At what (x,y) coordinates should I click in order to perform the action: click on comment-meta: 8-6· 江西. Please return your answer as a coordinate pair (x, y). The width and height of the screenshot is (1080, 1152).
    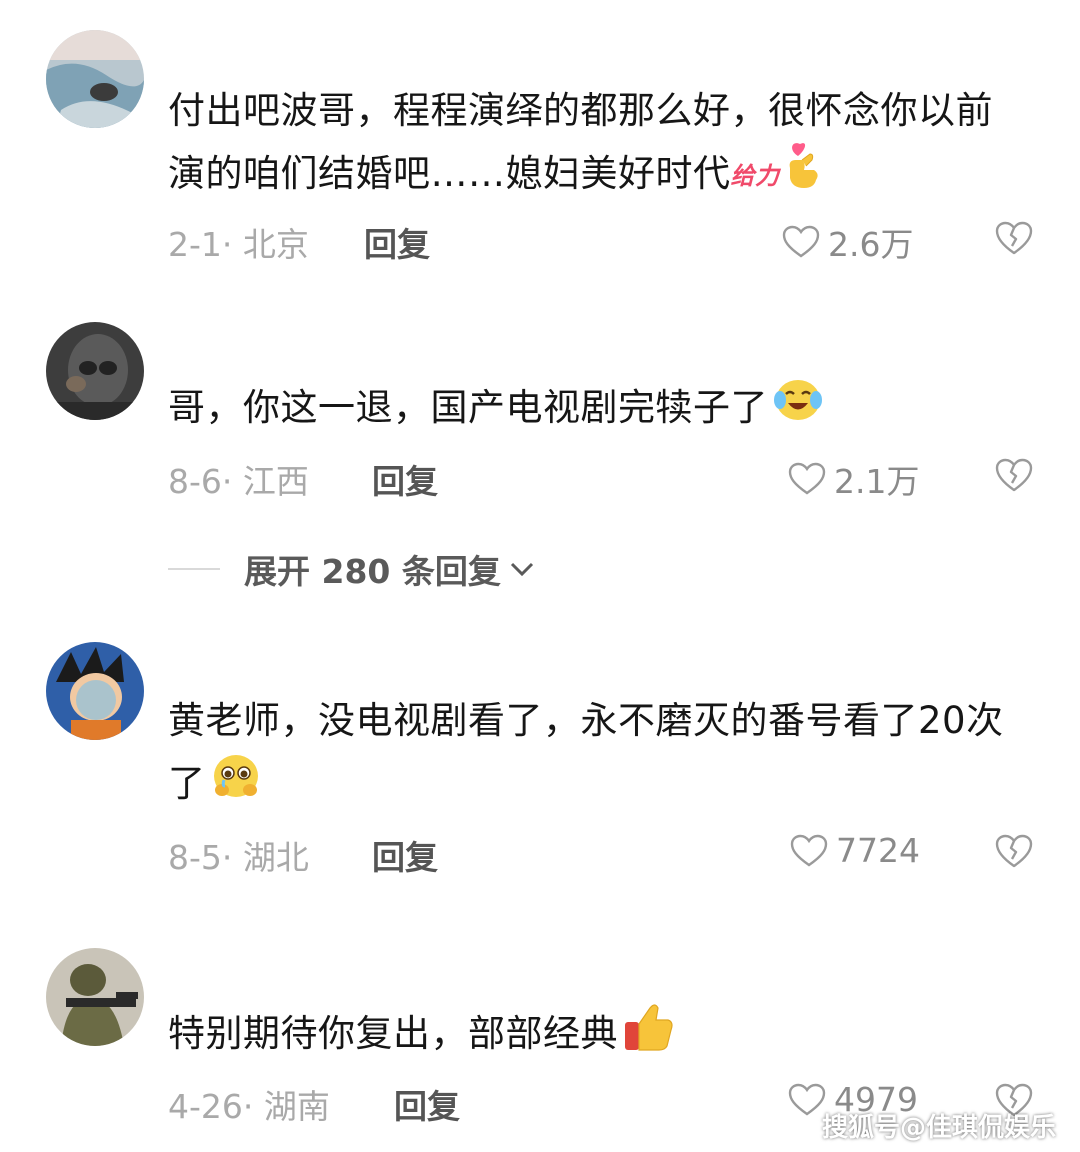
    Looking at the image, I should click on (238, 481).